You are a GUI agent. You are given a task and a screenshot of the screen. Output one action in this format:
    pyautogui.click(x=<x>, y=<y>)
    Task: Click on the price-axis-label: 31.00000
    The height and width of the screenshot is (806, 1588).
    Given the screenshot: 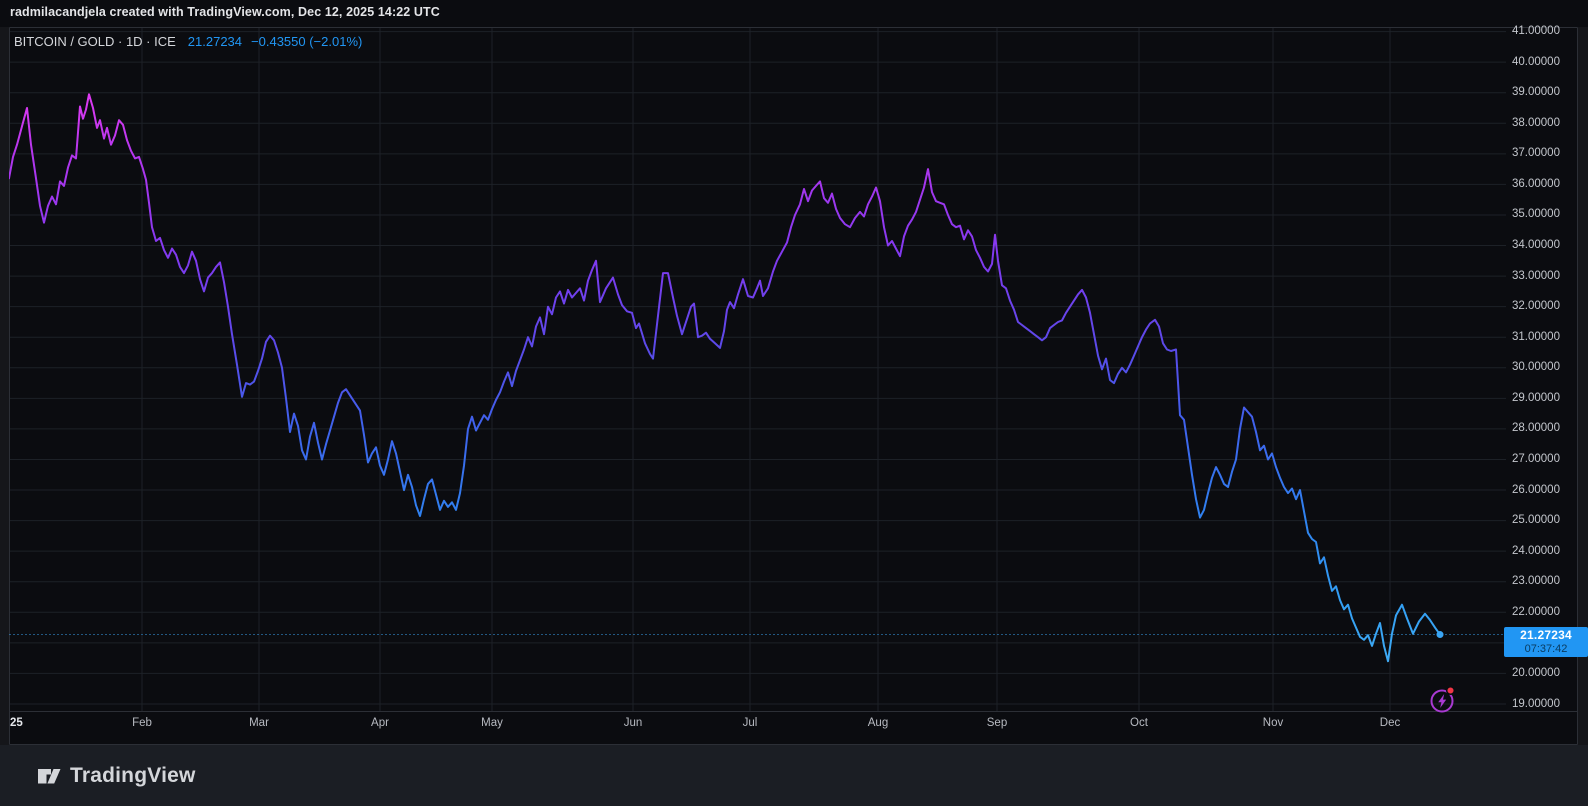 What is the action you would take?
    pyautogui.click(x=1536, y=336)
    